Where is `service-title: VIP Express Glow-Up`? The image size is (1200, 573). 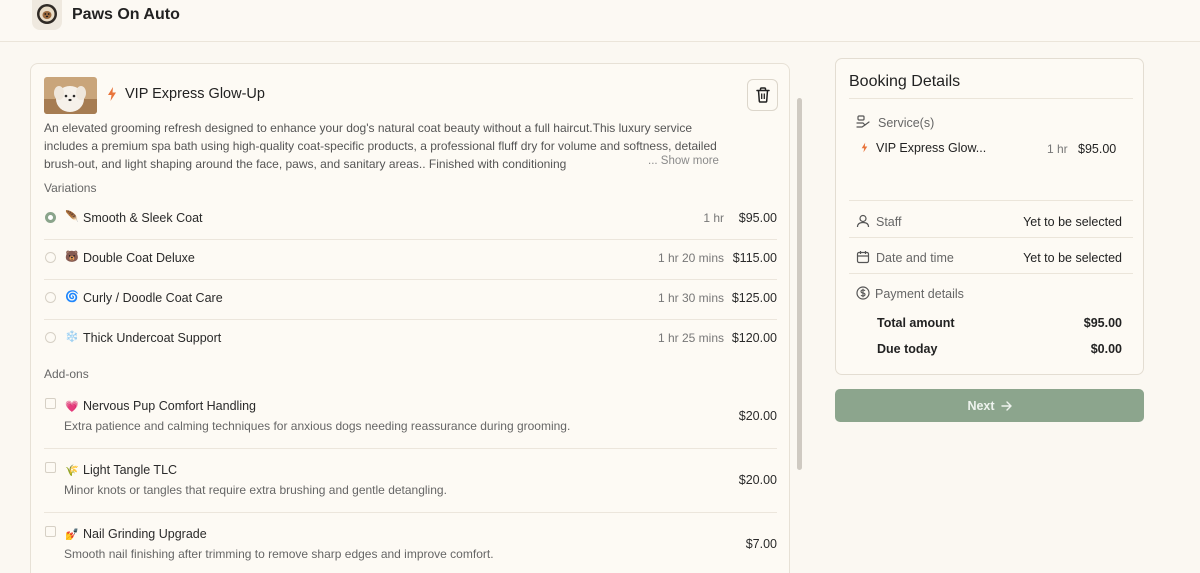 service-title: VIP Express Glow-Up is located at coordinates (195, 94).